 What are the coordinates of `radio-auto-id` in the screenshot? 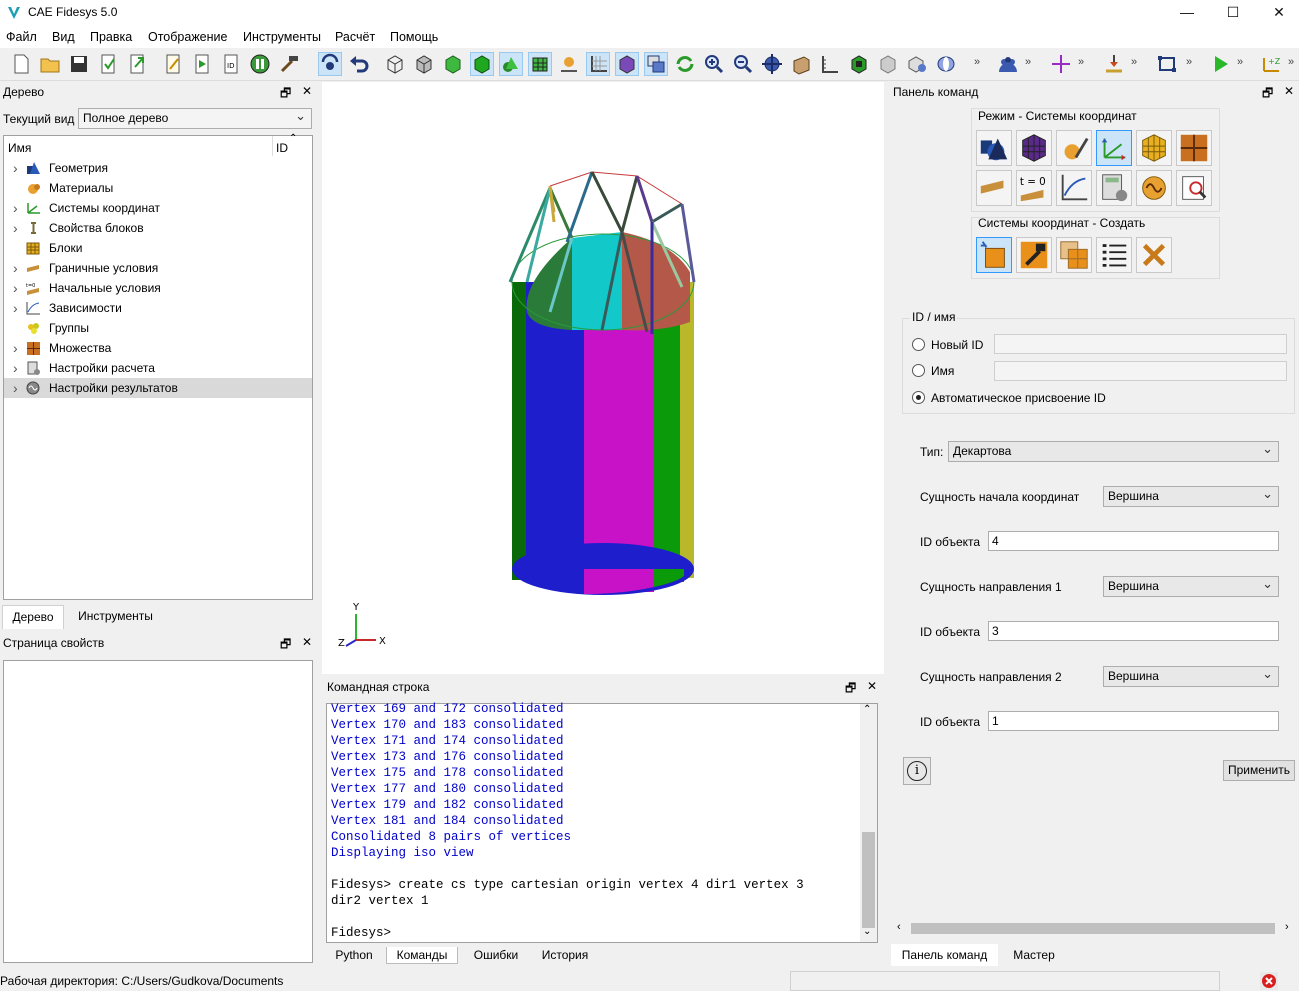 It's located at (918, 397).